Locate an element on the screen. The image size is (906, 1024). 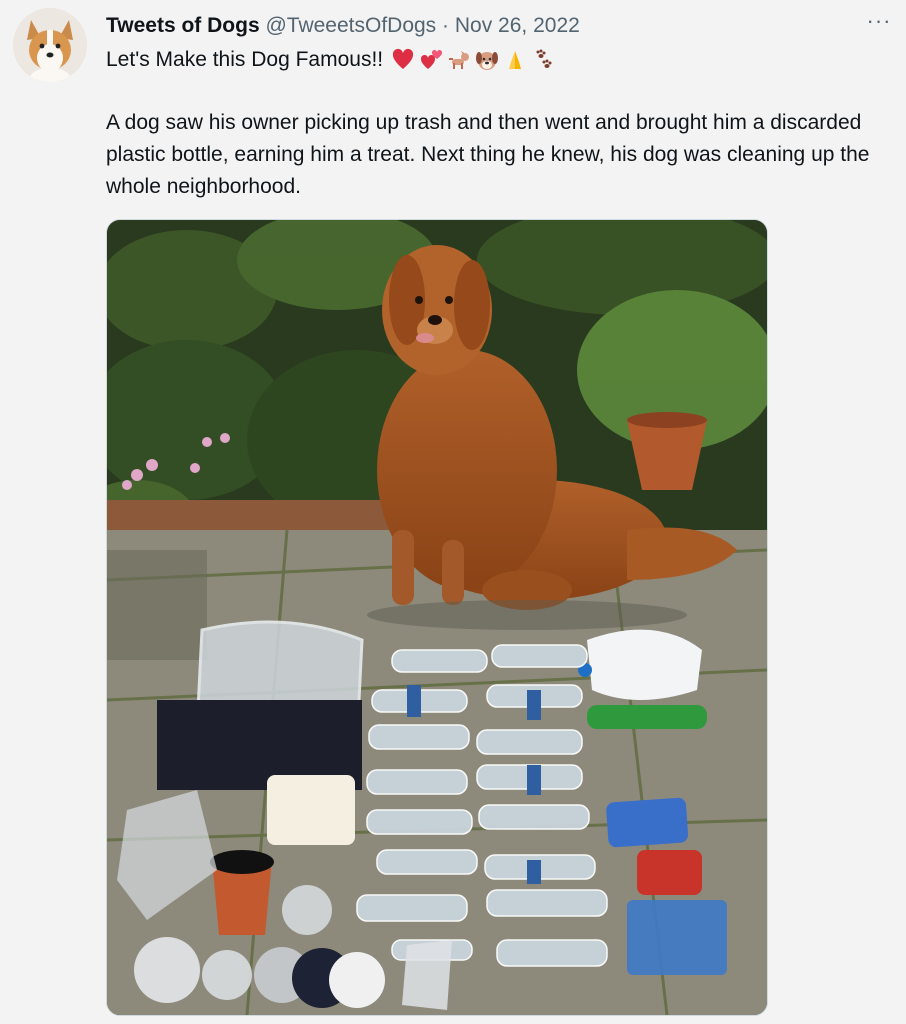
more-options-icon: ··· is located at coordinates (879, 24).